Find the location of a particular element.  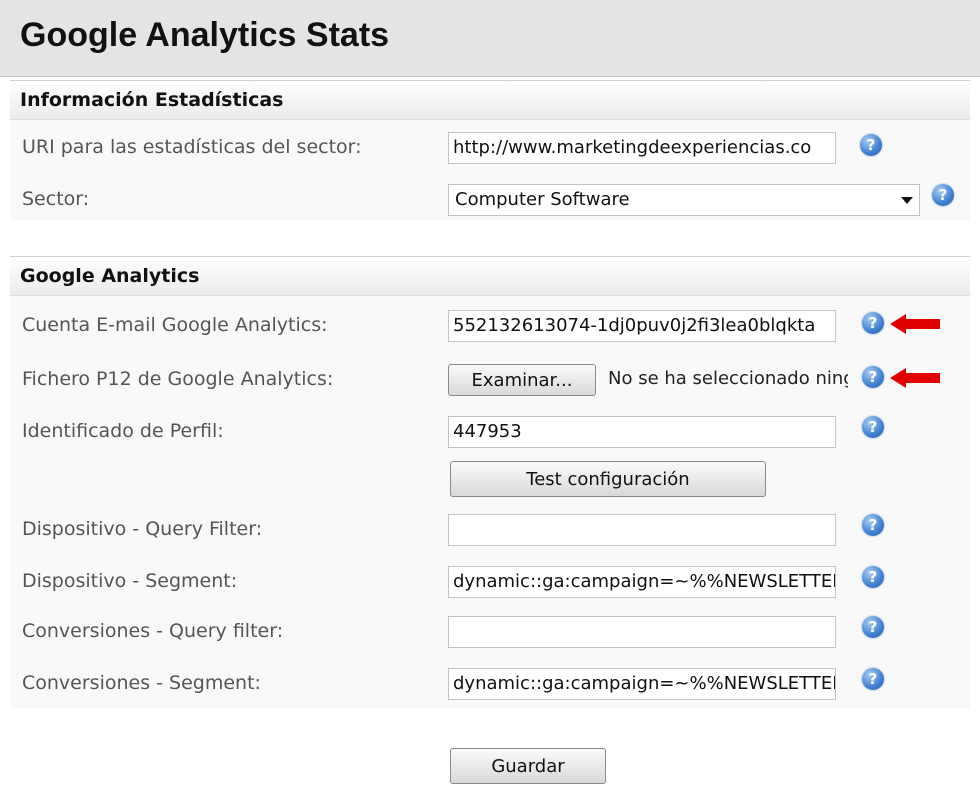

device-filter-label: Dispositivo - Query Filter: is located at coordinates (142, 529).